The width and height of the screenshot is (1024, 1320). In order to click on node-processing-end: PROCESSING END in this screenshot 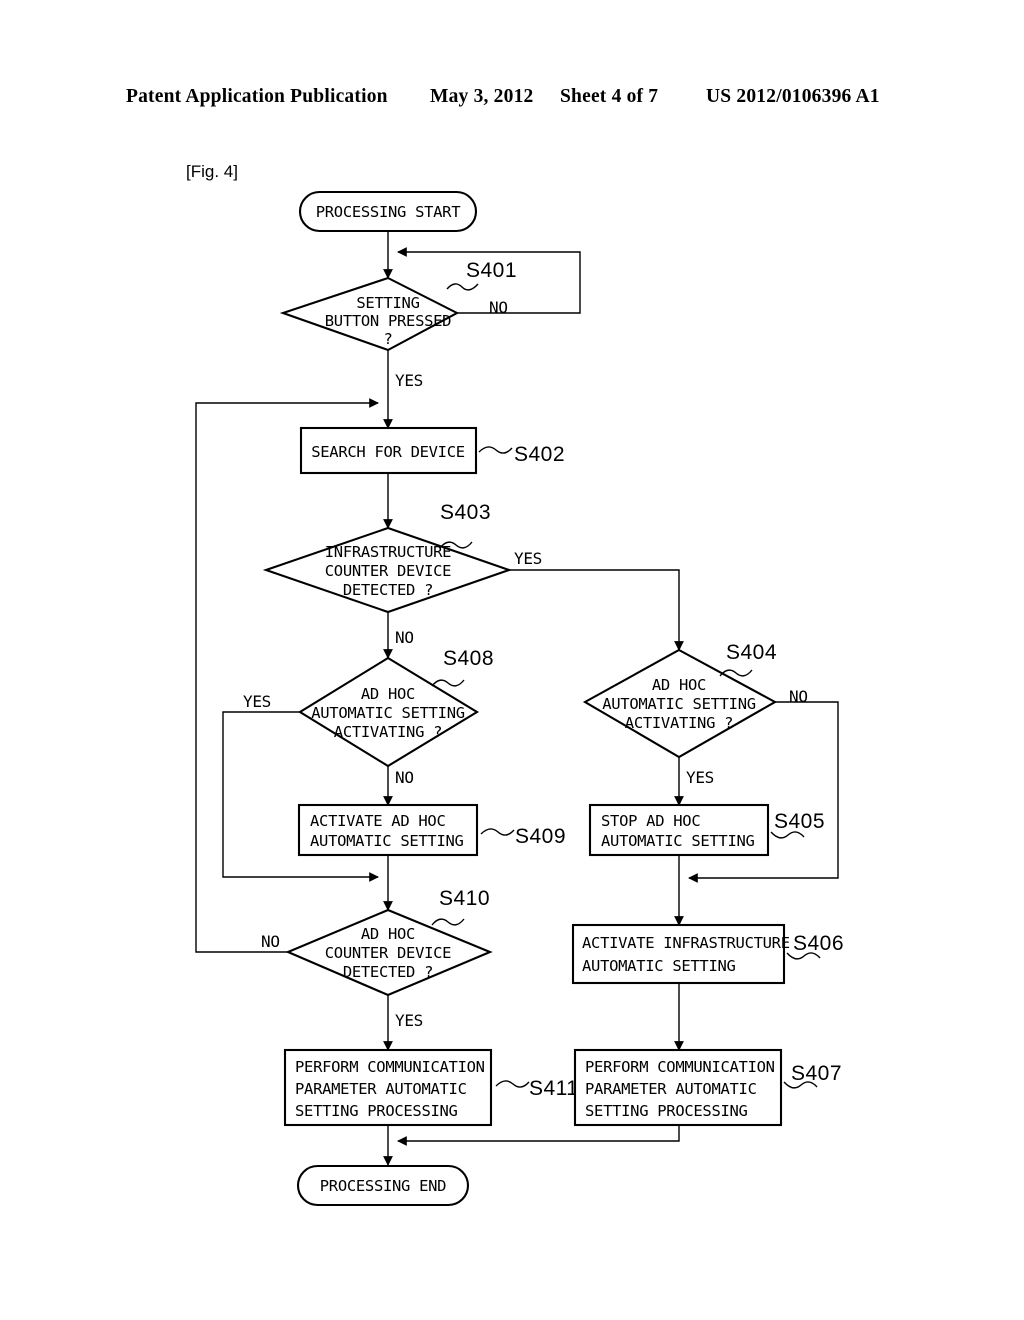, I will do `click(383, 1185)`.